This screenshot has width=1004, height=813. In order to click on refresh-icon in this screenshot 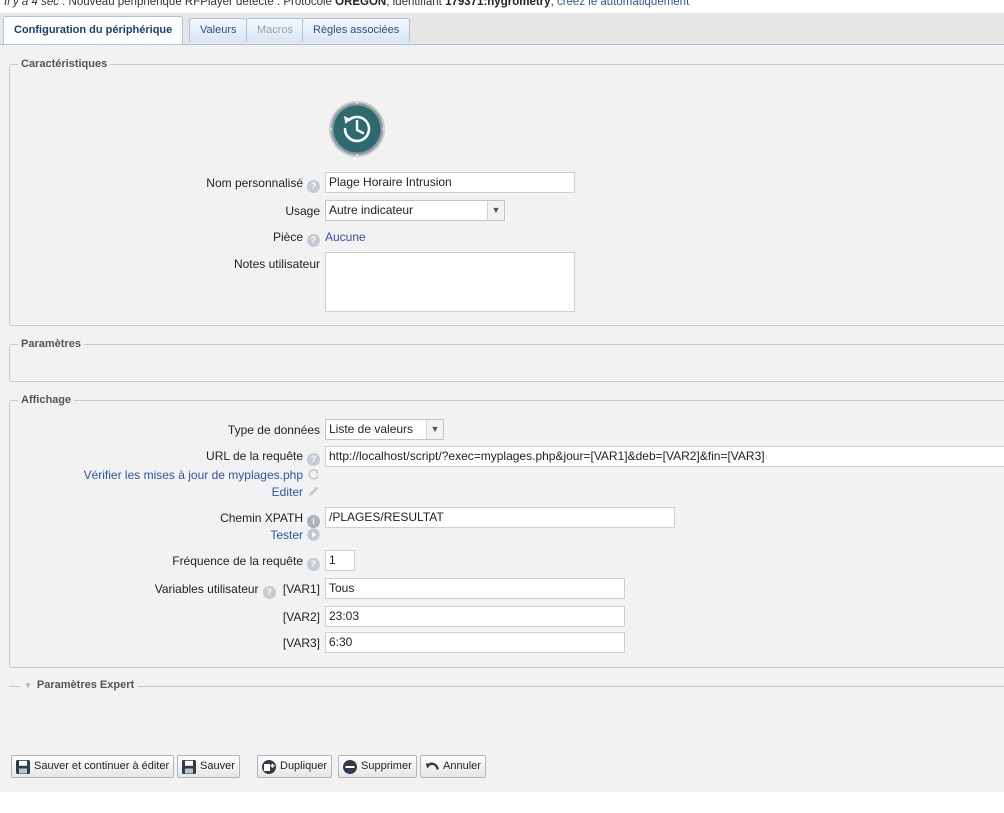, I will do `click(313, 474)`.